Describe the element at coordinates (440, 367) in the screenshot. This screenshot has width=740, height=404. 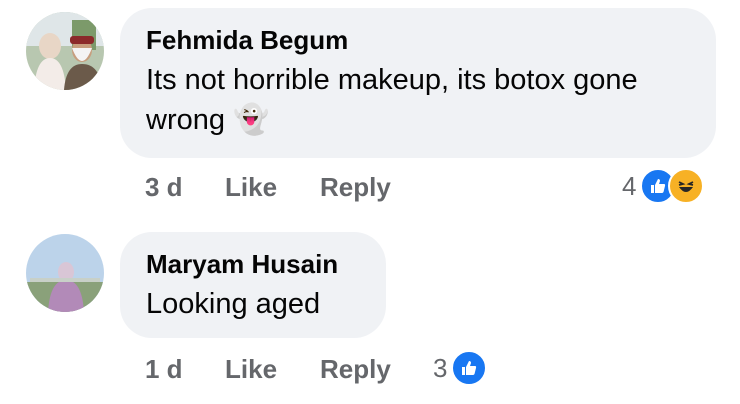
I see `reaction-count: 3` at that location.